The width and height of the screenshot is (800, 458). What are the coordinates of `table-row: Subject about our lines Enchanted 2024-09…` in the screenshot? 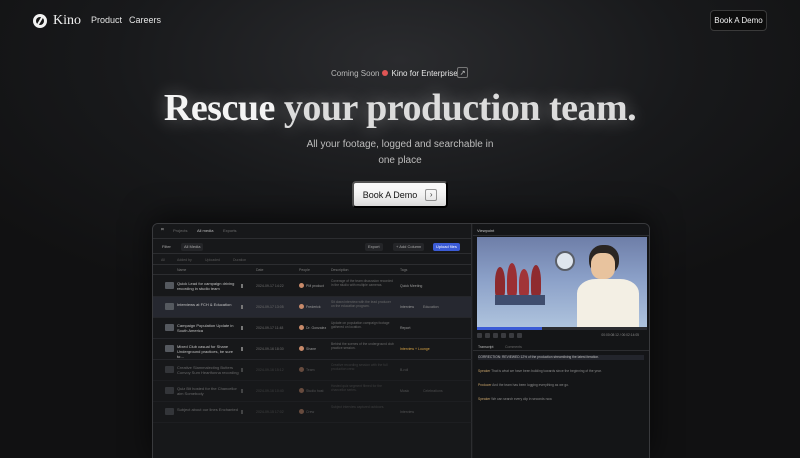 It's located at (312, 412).